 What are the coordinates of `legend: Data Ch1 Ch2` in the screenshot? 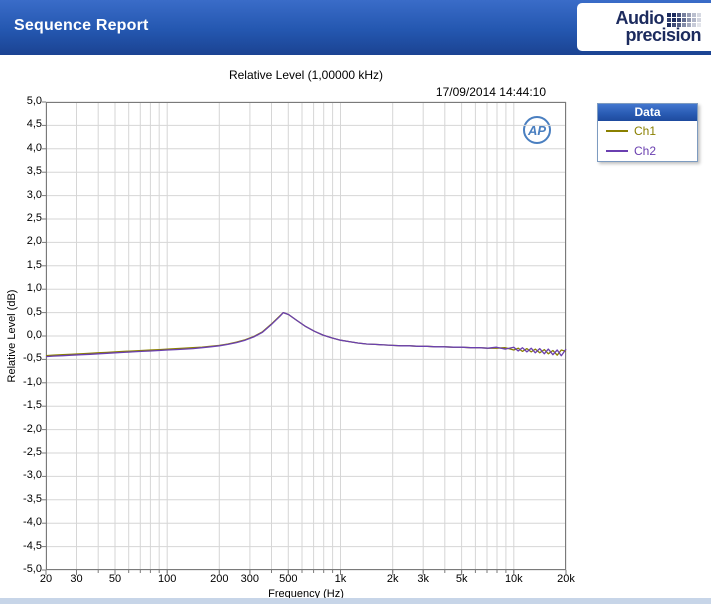 It's located at (647, 132).